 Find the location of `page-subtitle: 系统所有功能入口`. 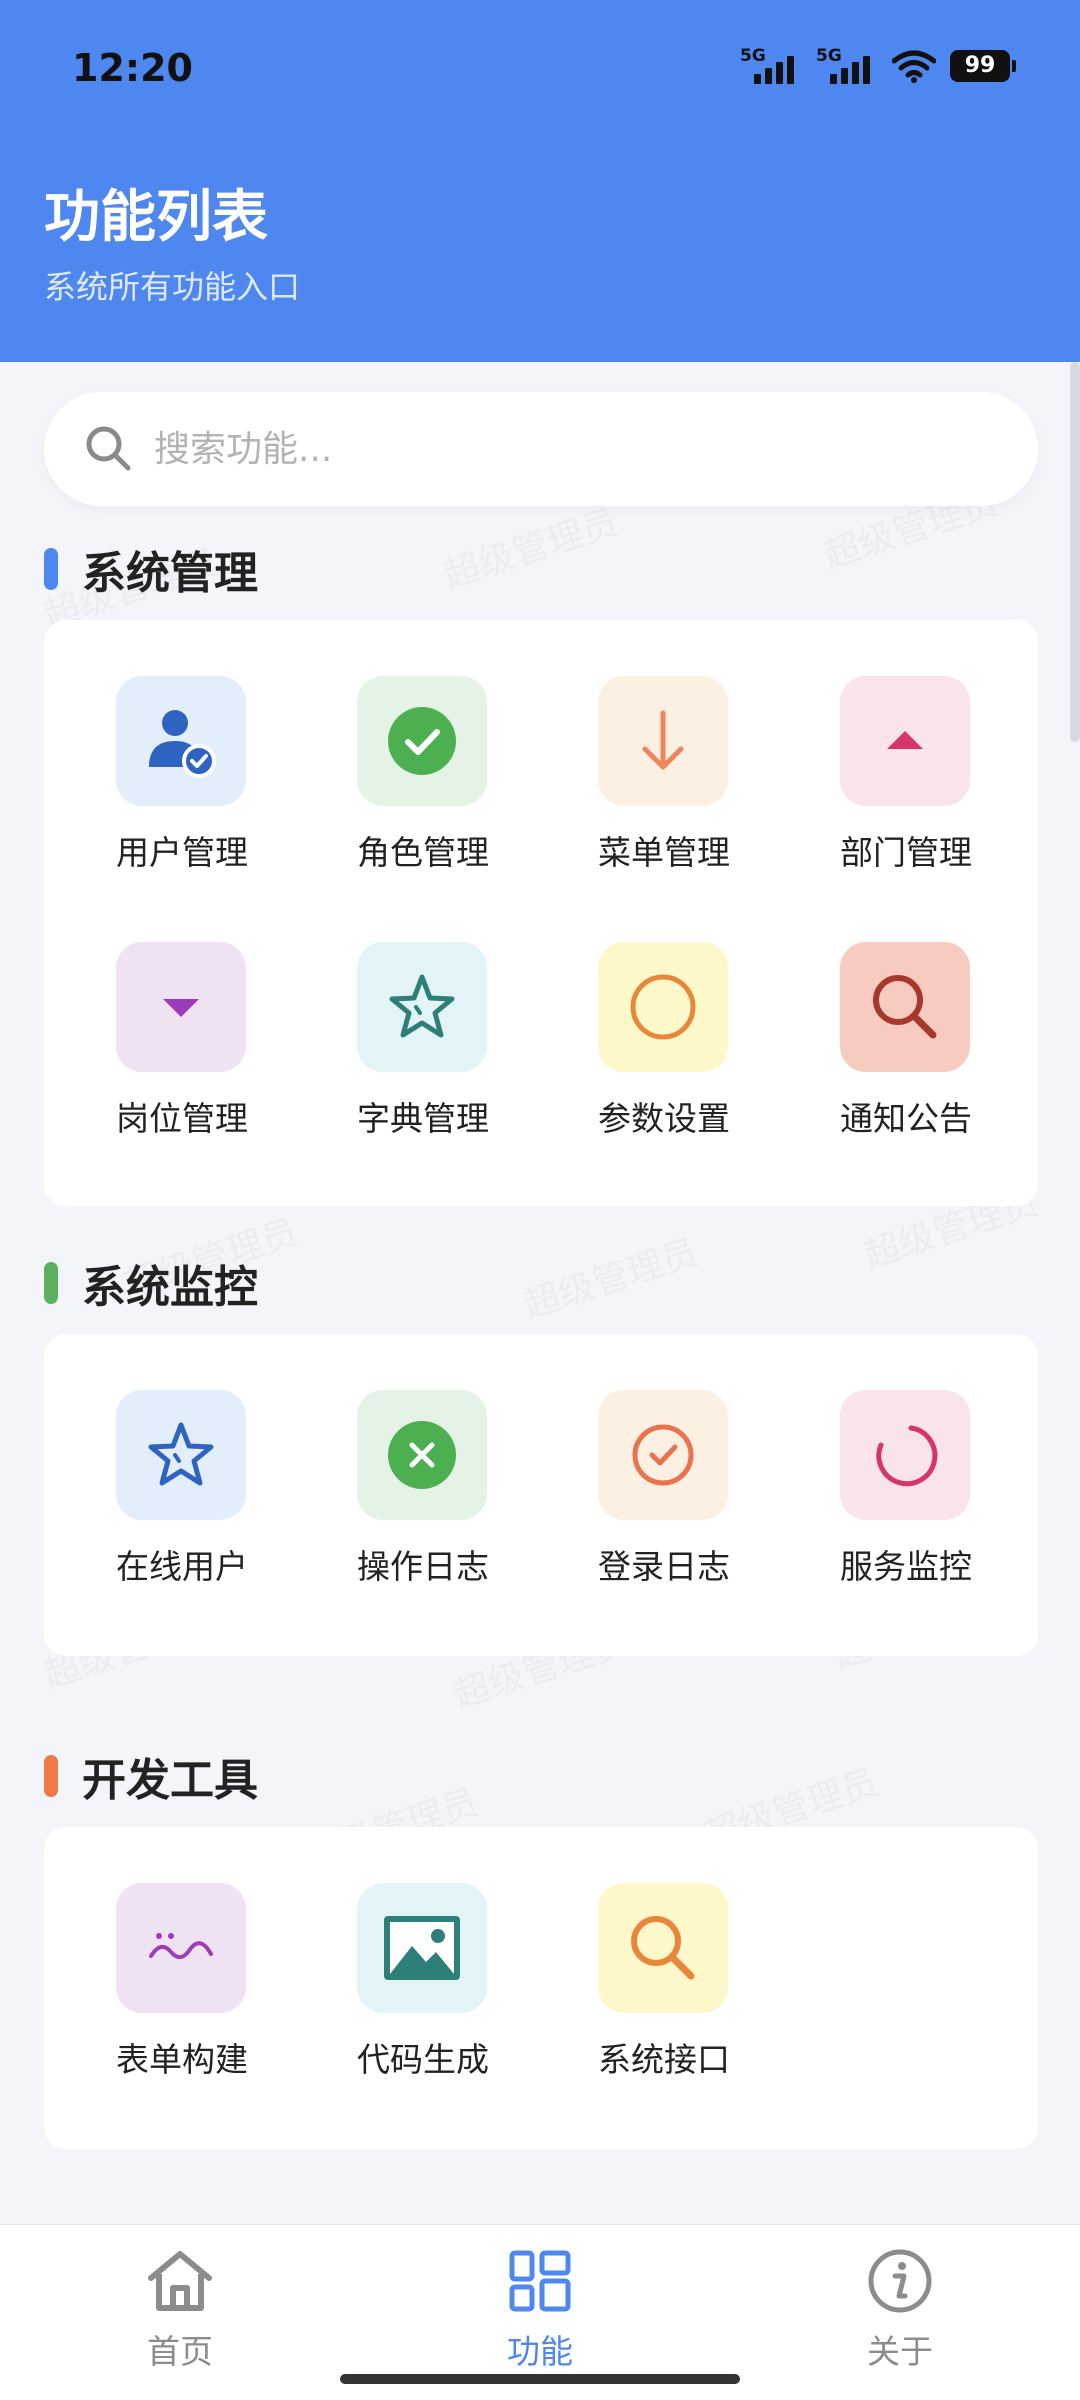

page-subtitle: 系统所有功能入口 is located at coordinates (172, 287).